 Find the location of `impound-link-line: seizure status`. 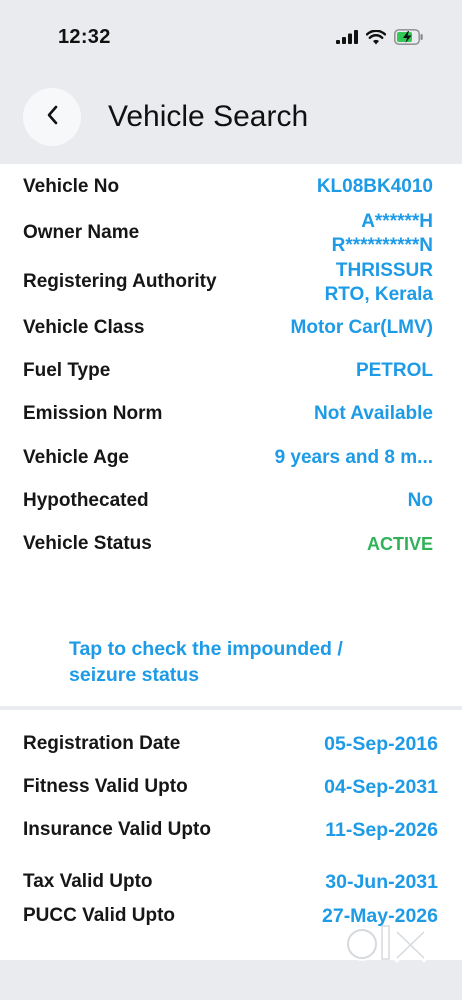

impound-link-line: seizure status is located at coordinates (134, 675).